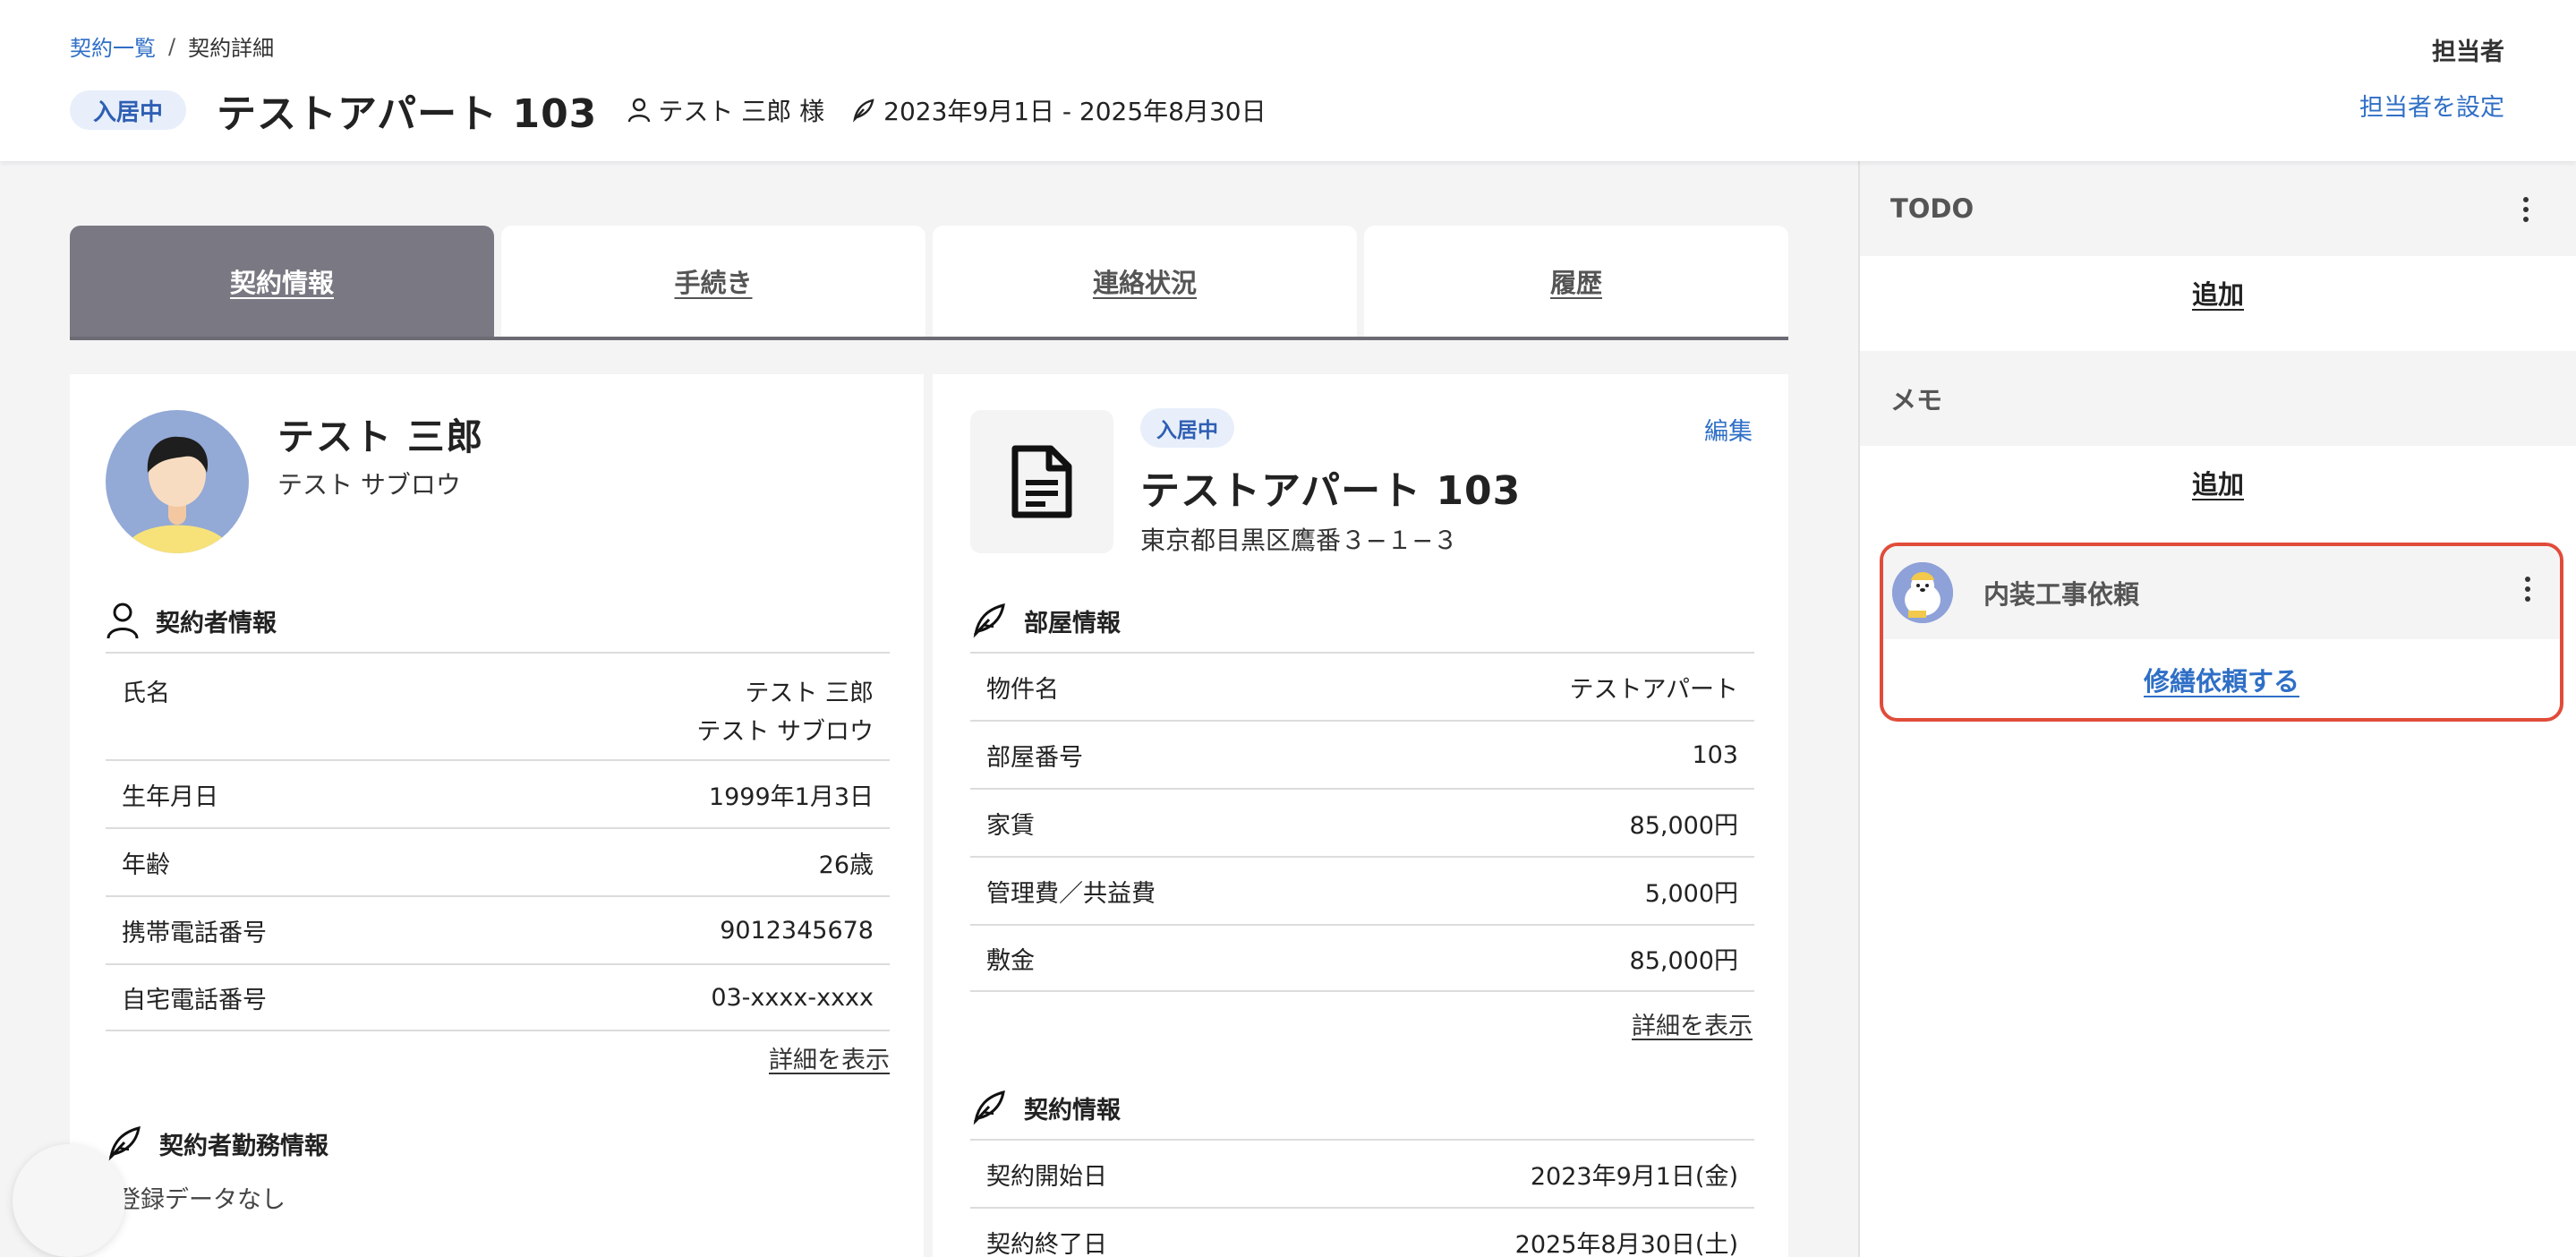 The height and width of the screenshot is (1257, 2576). Describe the element at coordinates (1187, 428) in the screenshot. I see `property-status-badge: 入居中` at that location.